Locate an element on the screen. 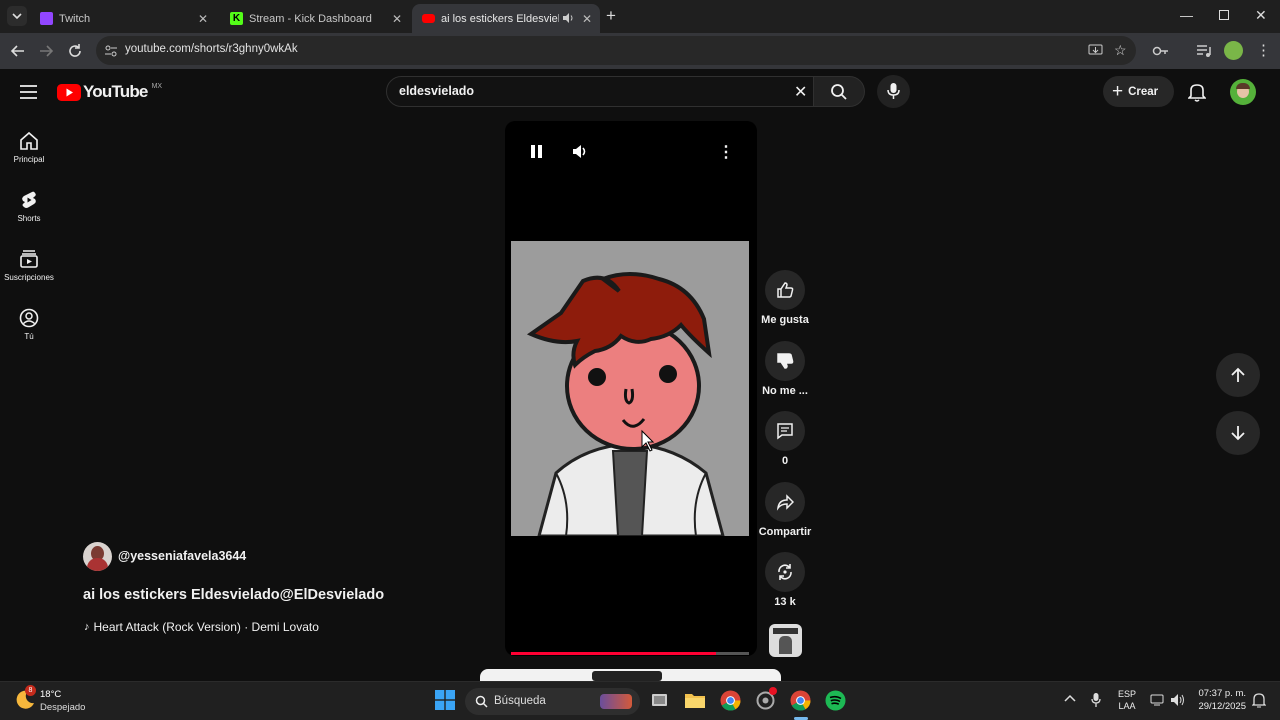 This screenshot has height=720, width=1280. sidebar-item-principal: Principal is located at coordinates (29, 147).